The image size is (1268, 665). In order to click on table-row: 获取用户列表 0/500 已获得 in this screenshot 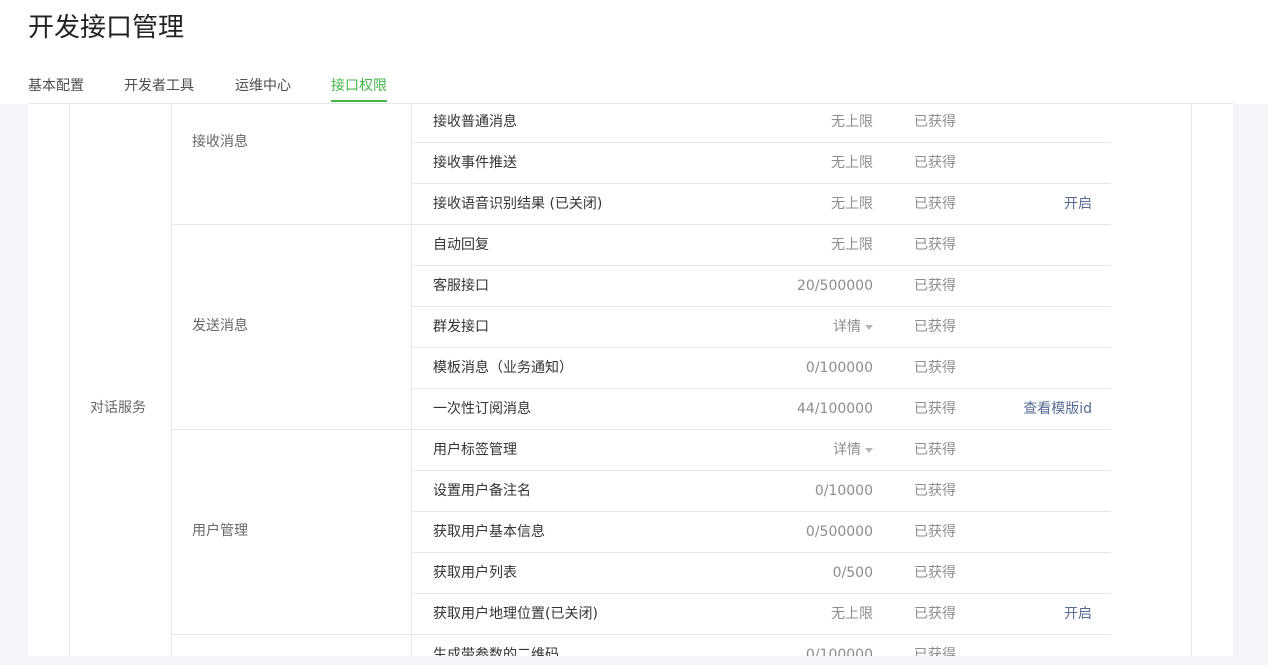, I will do `click(761, 573)`.